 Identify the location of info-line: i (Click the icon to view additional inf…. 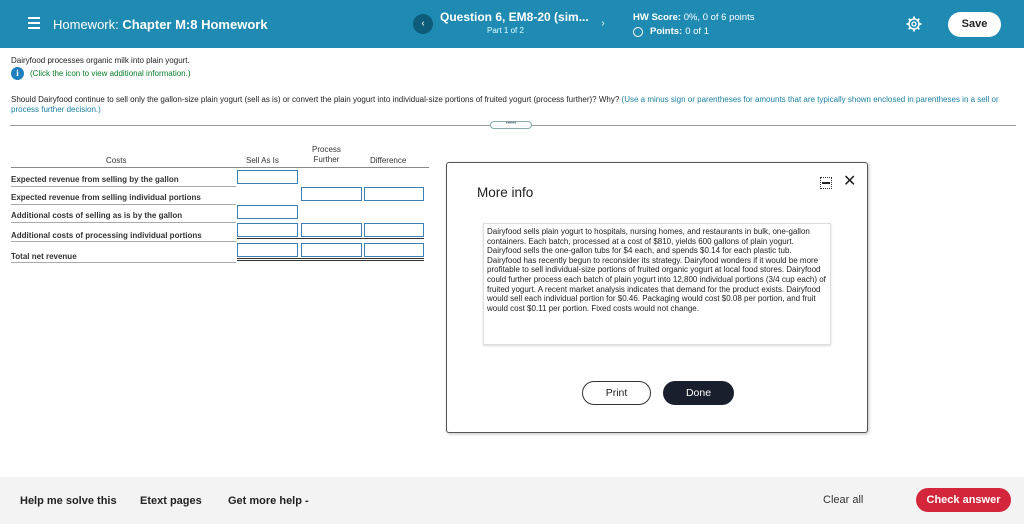
(101, 73).